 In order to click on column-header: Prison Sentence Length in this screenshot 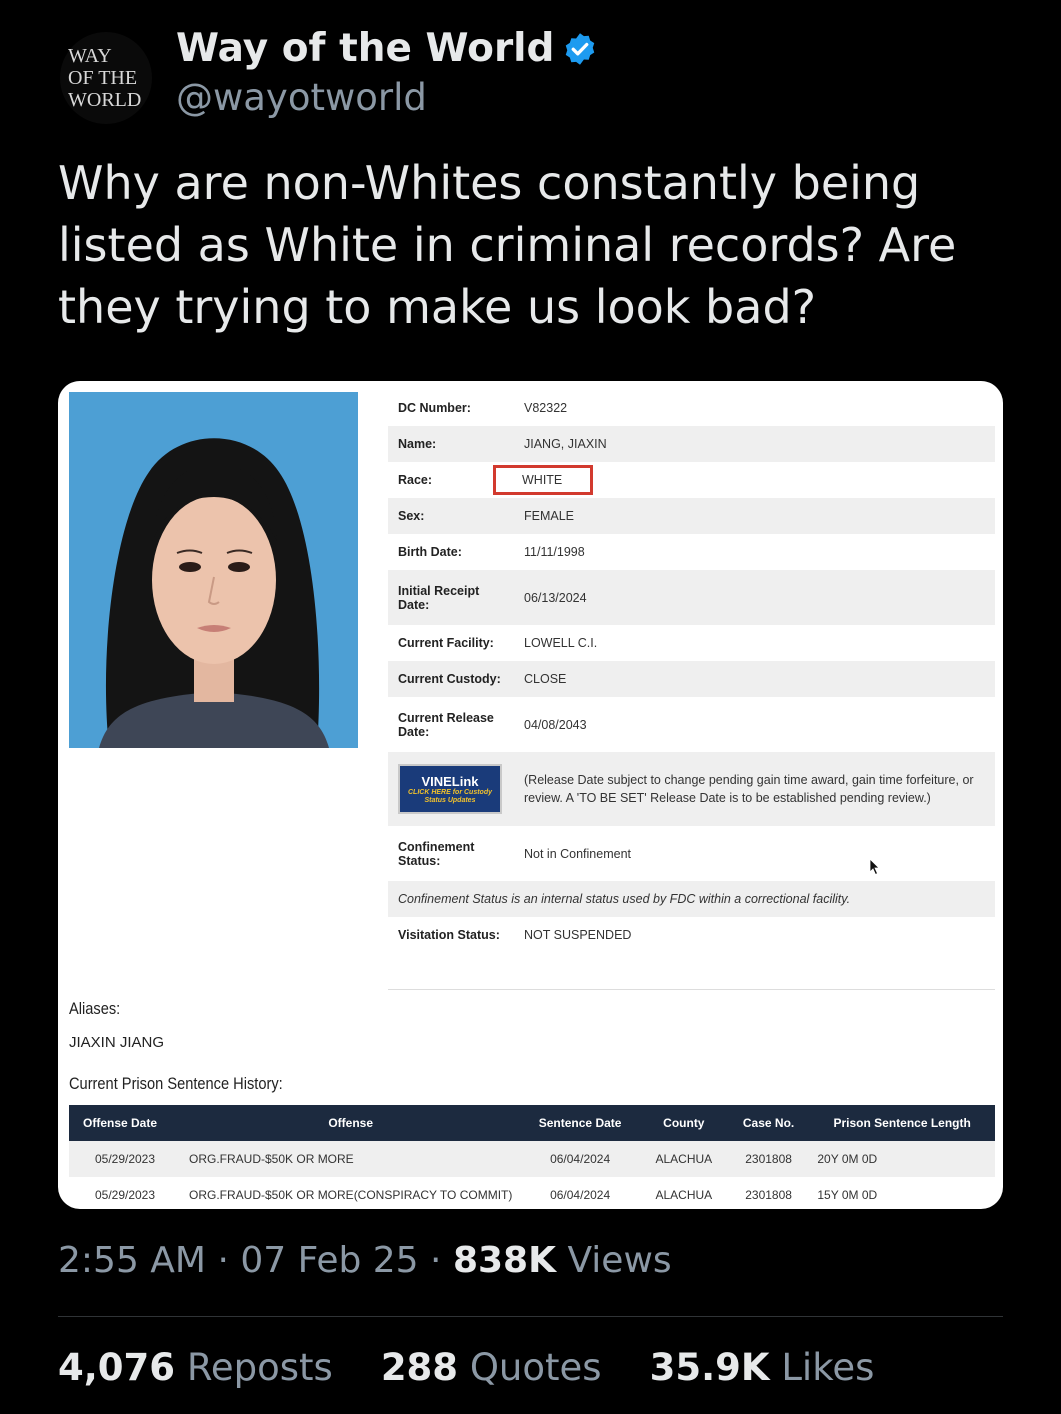, I will do `click(902, 1123)`.